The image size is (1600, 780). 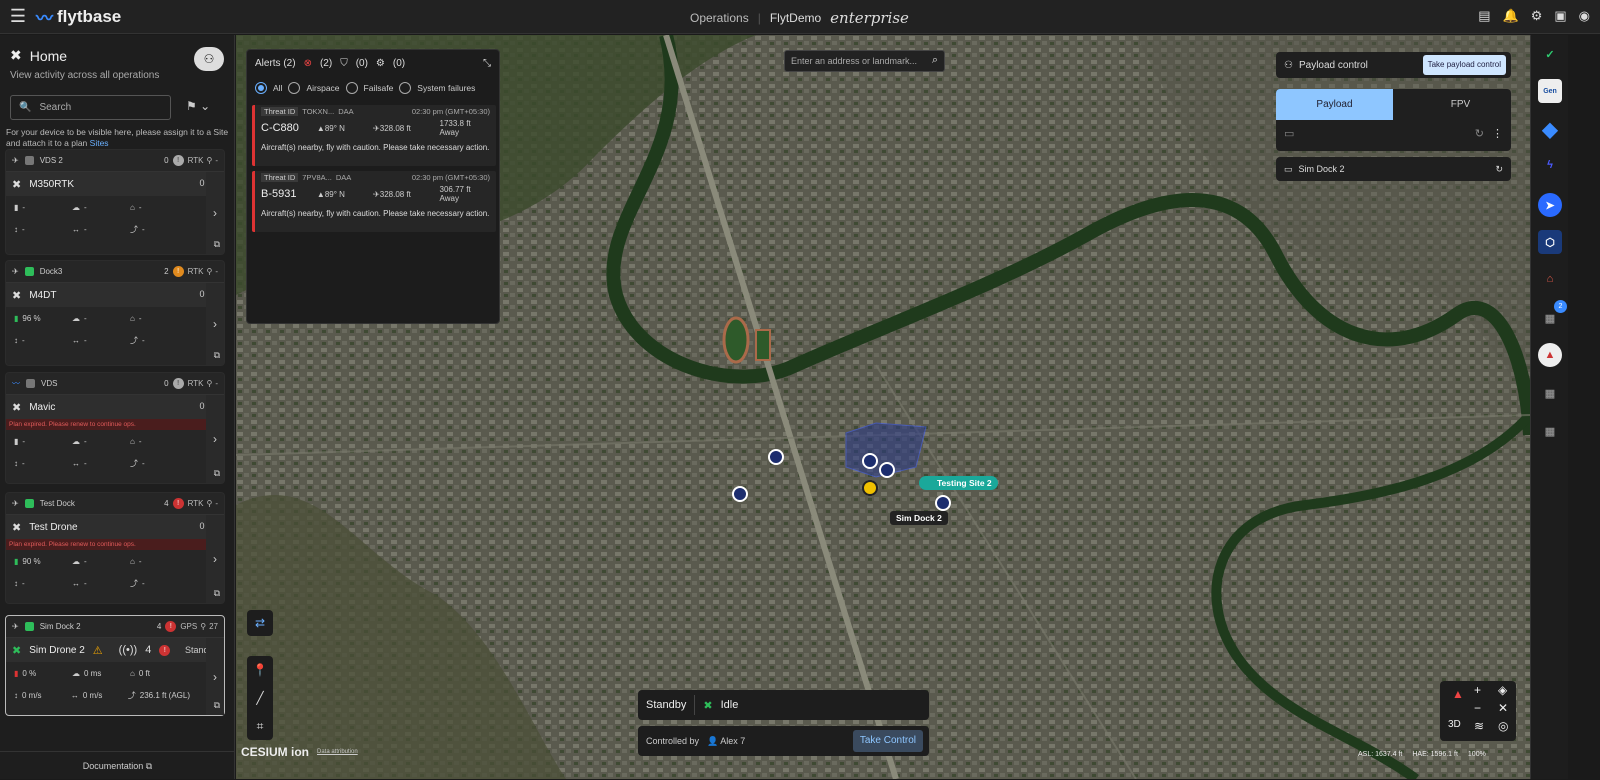 I want to click on sim-dock-feed: ▭ Sim Dock 2 ↻, so click(x=1393, y=169).